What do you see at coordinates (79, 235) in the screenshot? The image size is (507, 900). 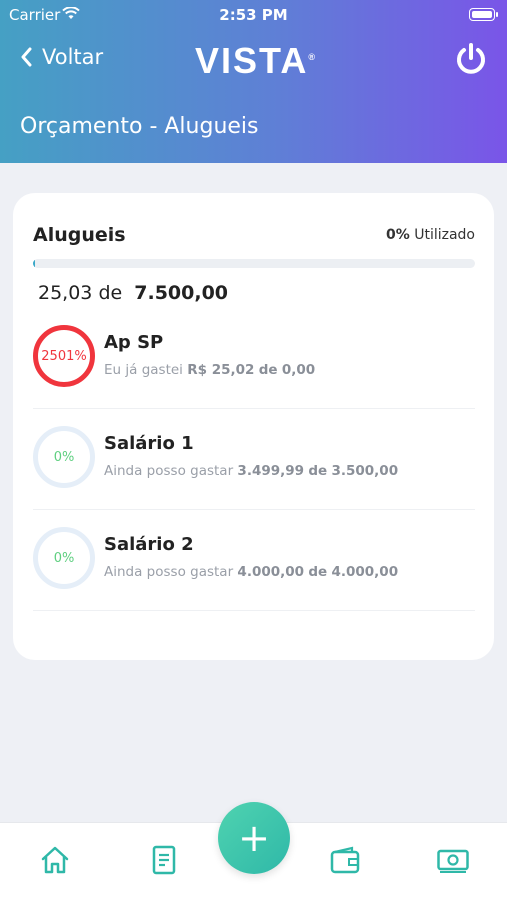 I see `budget-title: Alugueis` at bounding box center [79, 235].